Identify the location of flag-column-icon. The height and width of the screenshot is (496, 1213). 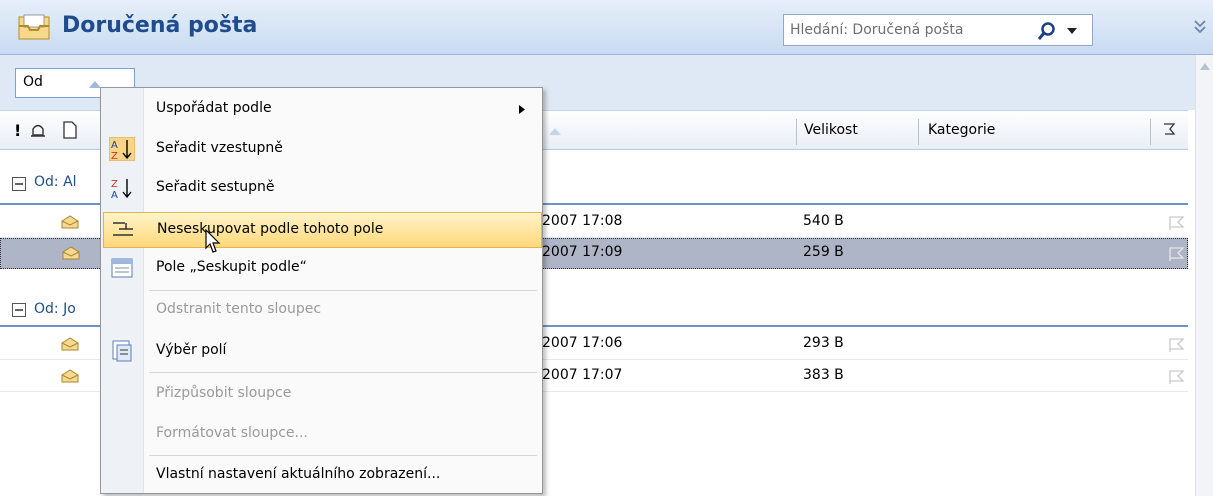
(1169, 130).